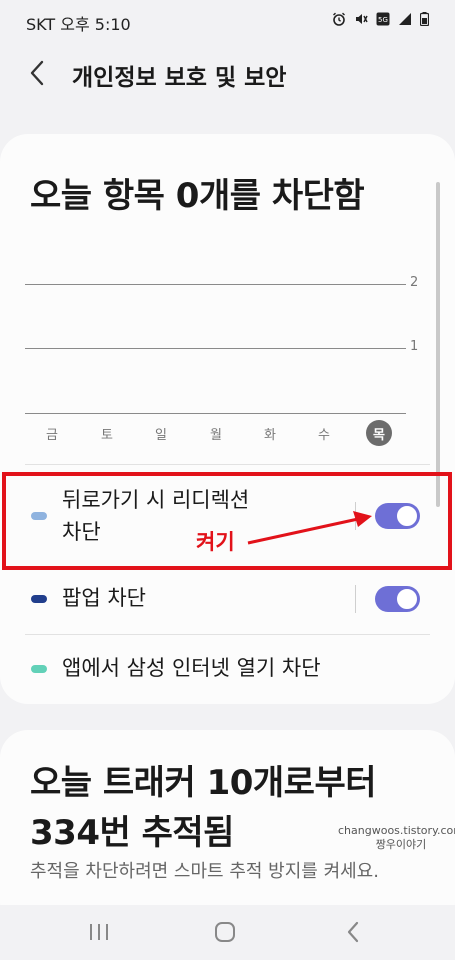 This screenshot has width=455, height=960. What do you see at coordinates (179, 78) in the screenshot?
I see `page-title: 개인정보 보호 및 보안` at bounding box center [179, 78].